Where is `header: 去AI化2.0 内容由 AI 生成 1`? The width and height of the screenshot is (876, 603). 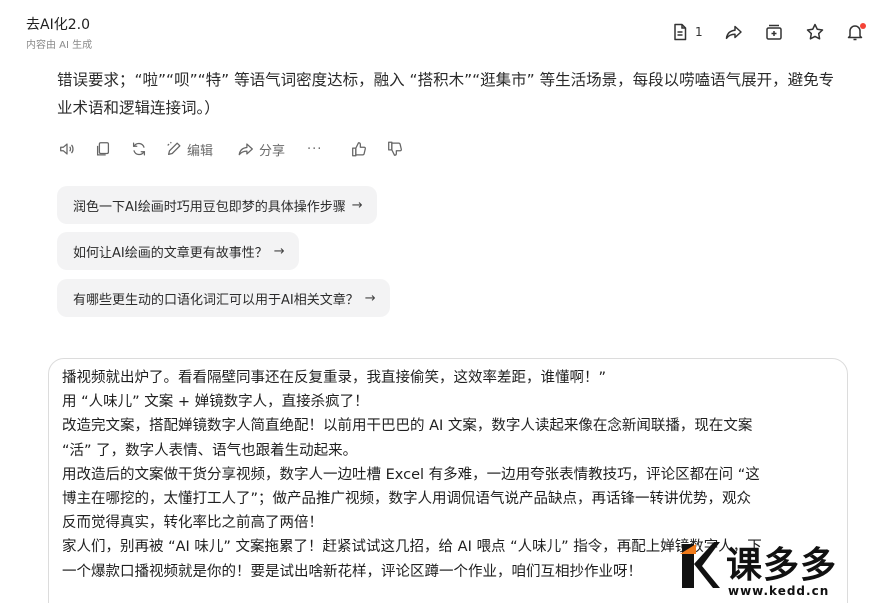
header: 去AI化2.0 内容由 AI 生成 1 is located at coordinates (438, 30).